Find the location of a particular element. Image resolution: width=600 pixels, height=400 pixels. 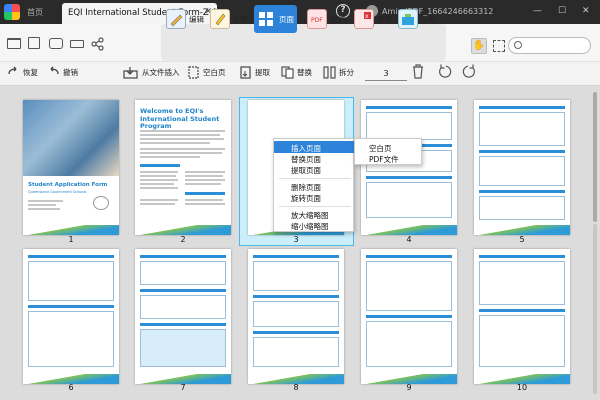

redo-button: 恢复 is located at coordinates (22, 72).